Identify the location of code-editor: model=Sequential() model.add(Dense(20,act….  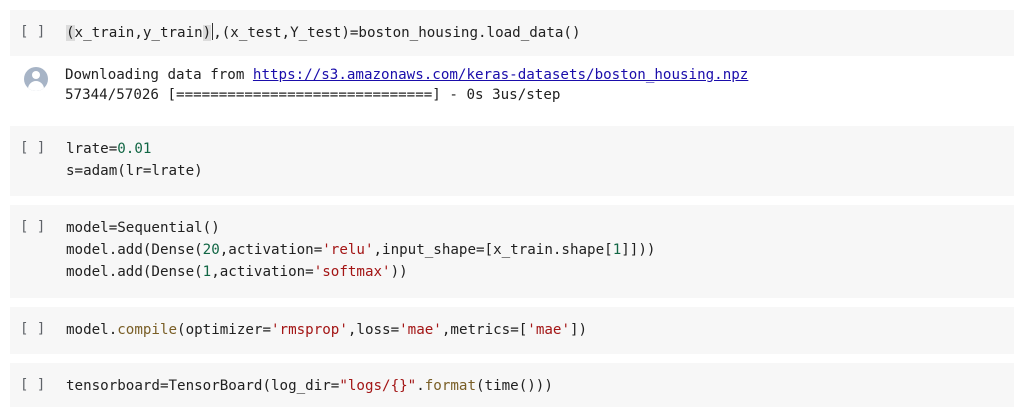
(360, 250).